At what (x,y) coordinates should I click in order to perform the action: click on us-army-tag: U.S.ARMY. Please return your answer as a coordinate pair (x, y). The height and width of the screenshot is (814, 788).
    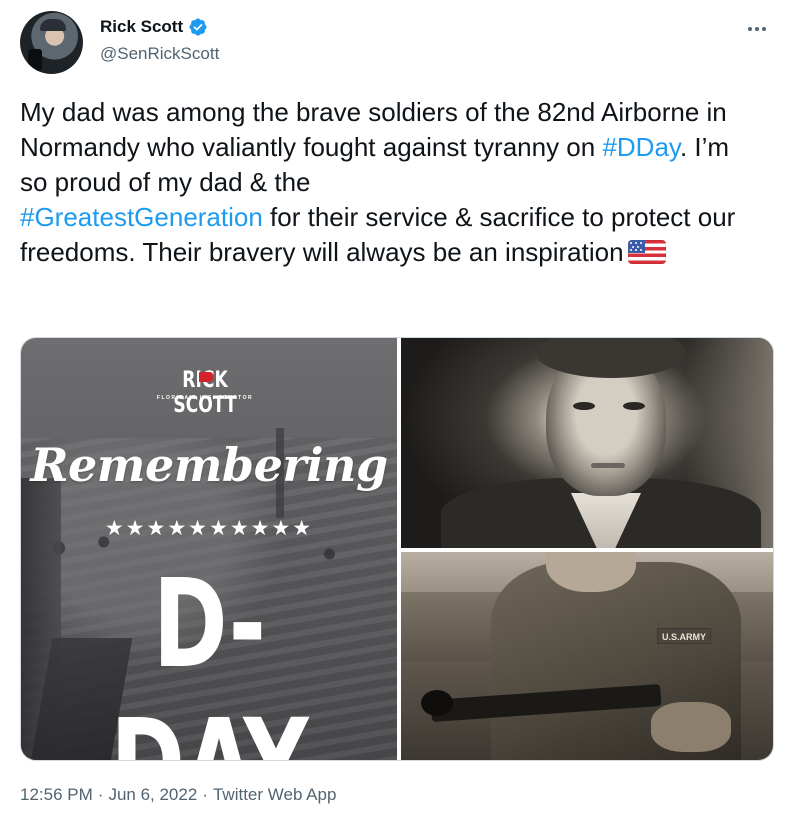
    Looking at the image, I should click on (684, 636).